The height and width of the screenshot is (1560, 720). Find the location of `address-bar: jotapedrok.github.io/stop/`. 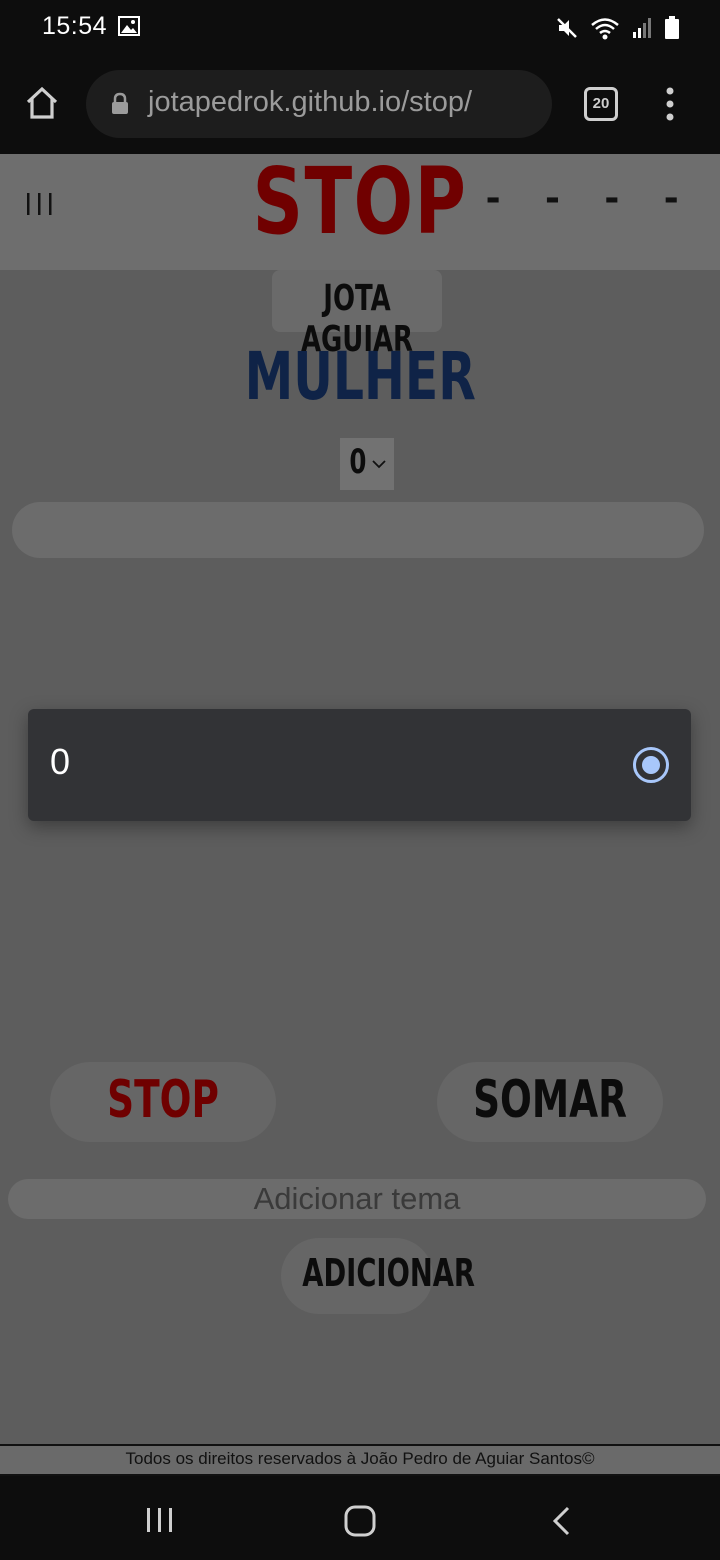

address-bar: jotapedrok.github.io/stop/ is located at coordinates (319, 104).